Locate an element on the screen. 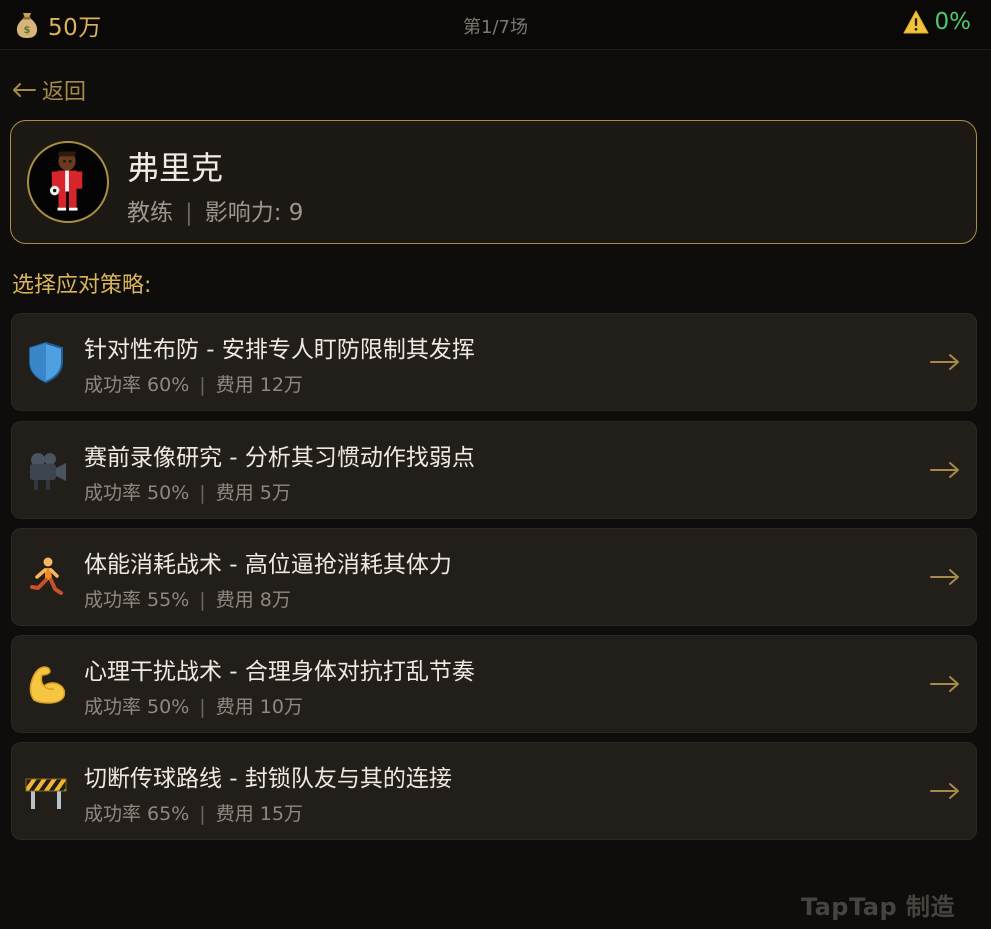 The width and height of the screenshot is (991, 929). risk-display: 0% is located at coordinates (937, 22).